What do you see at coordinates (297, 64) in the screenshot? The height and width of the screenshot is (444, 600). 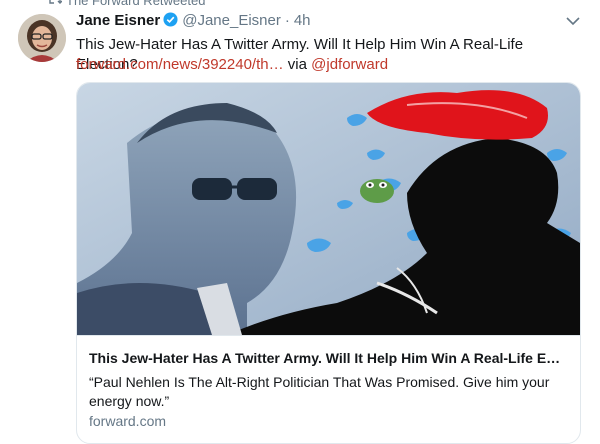 I see `via-label: via` at bounding box center [297, 64].